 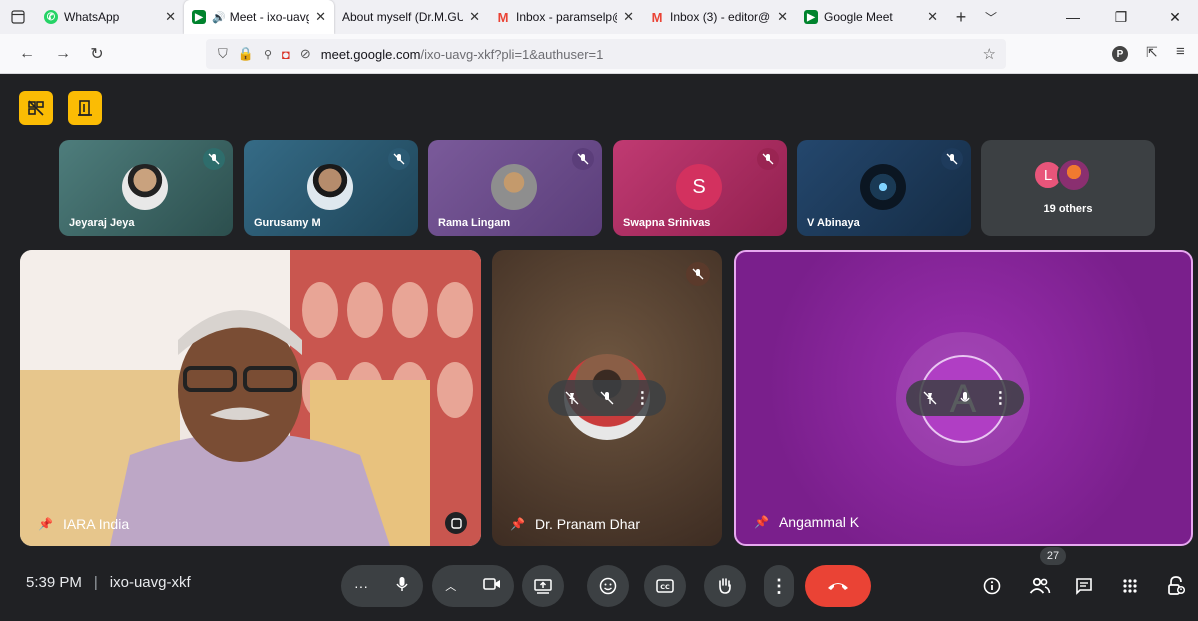 I want to click on others-thumbnail: L 19 others, so click(x=1068, y=188).